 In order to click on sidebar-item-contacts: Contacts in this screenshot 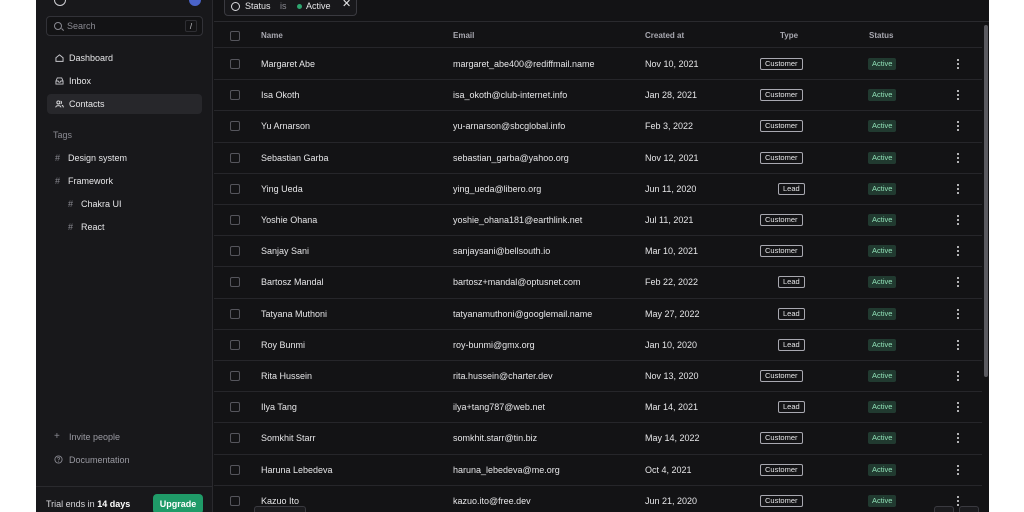, I will do `click(124, 104)`.